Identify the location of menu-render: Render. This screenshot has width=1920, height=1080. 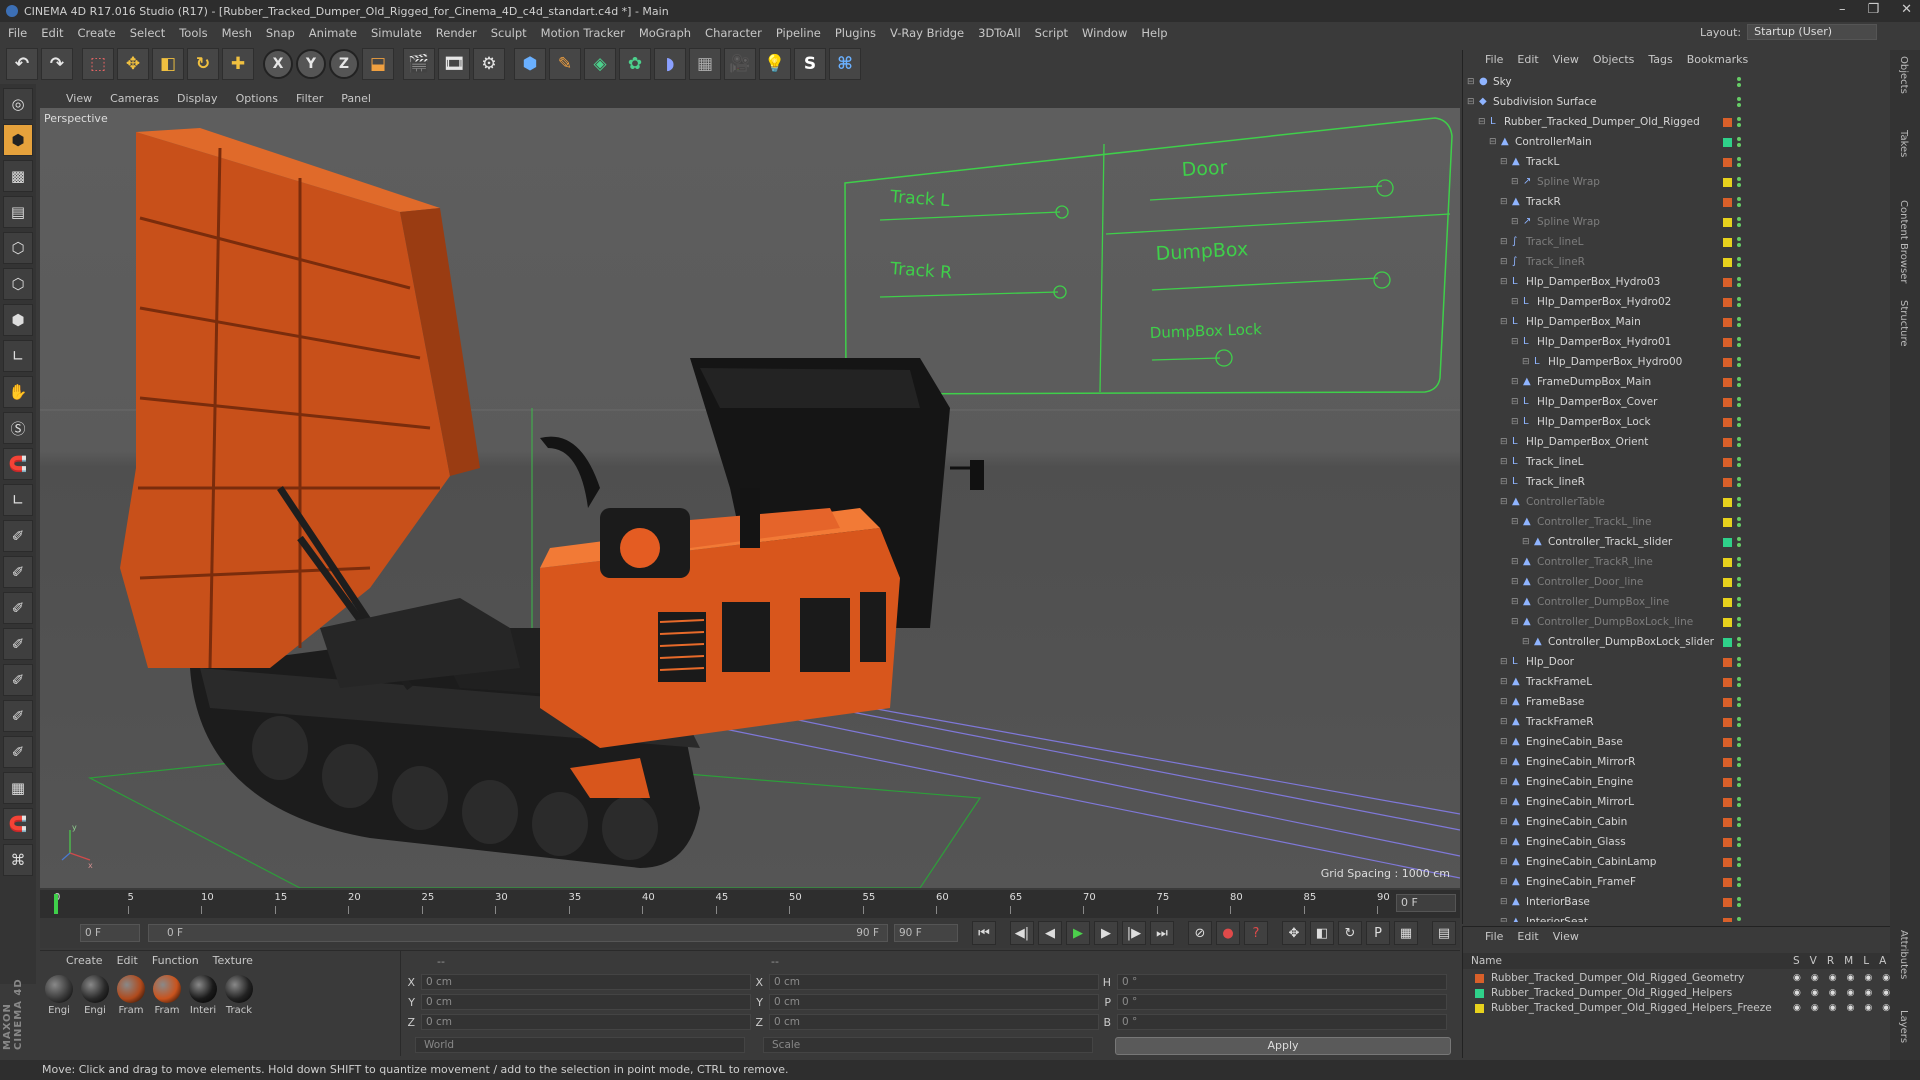
(456, 33).